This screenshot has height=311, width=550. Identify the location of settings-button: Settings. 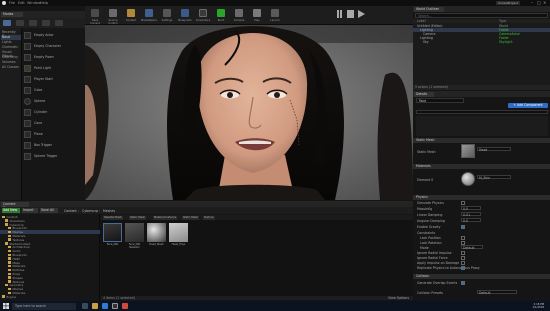
(167, 15).